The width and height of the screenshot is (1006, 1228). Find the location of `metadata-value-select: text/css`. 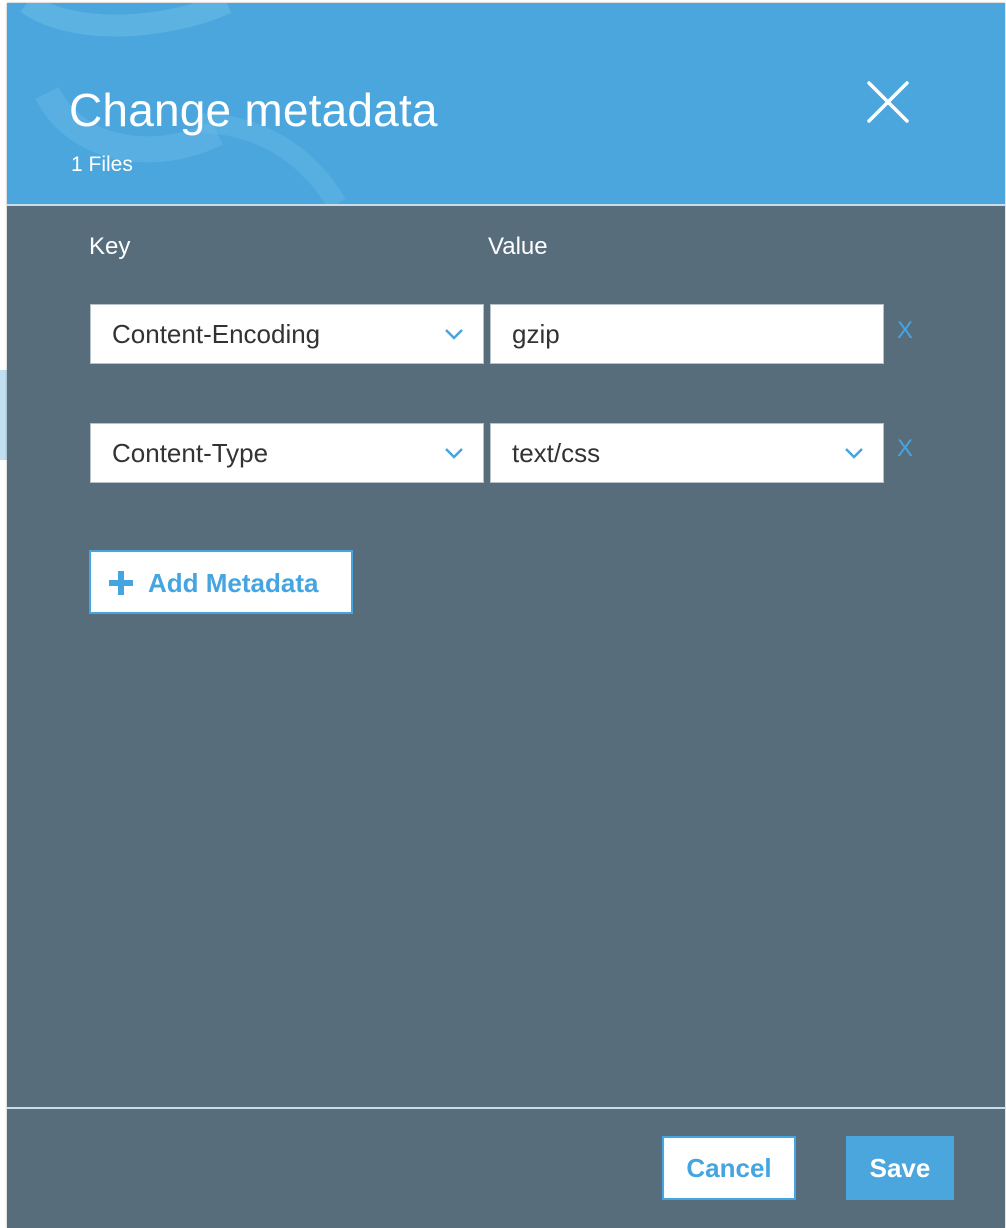

metadata-value-select: text/css is located at coordinates (687, 453).